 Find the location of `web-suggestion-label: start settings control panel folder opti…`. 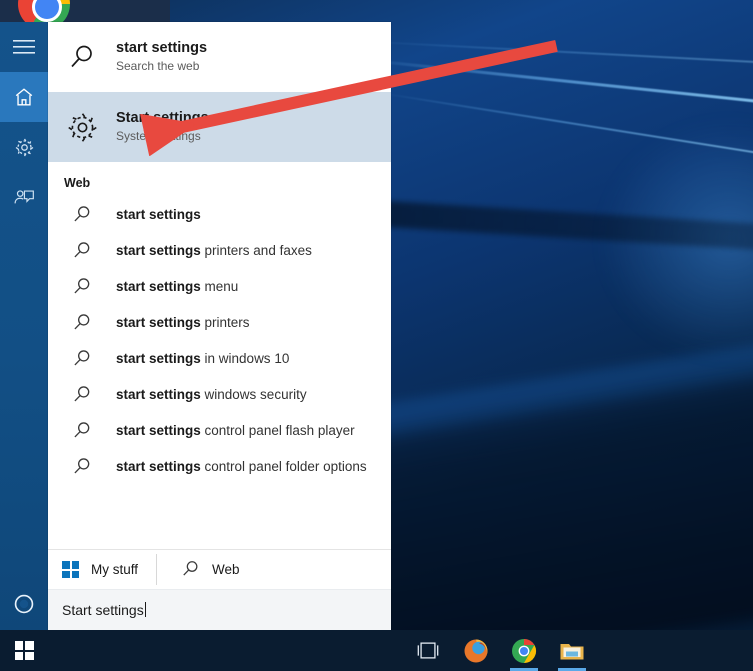

web-suggestion-label: start settings control panel folder opti… is located at coordinates (241, 466).